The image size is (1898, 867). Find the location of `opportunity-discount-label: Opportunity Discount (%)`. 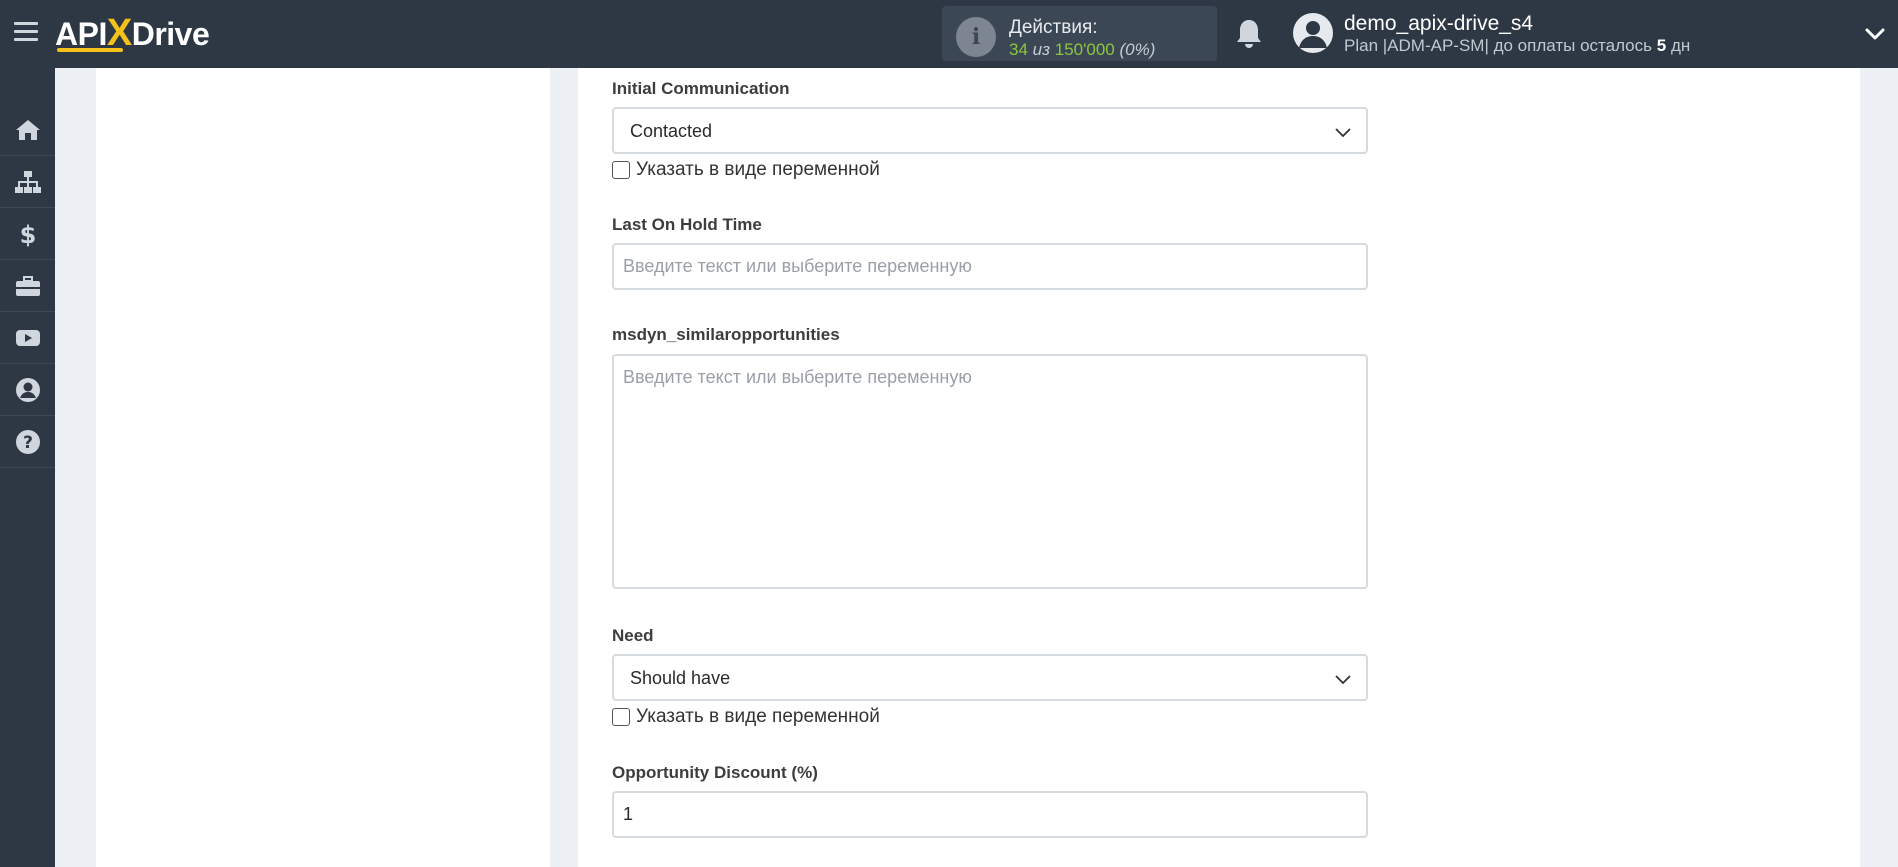

opportunity-discount-label: Opportunity Discount (%) is located at coordinates (715, 772).